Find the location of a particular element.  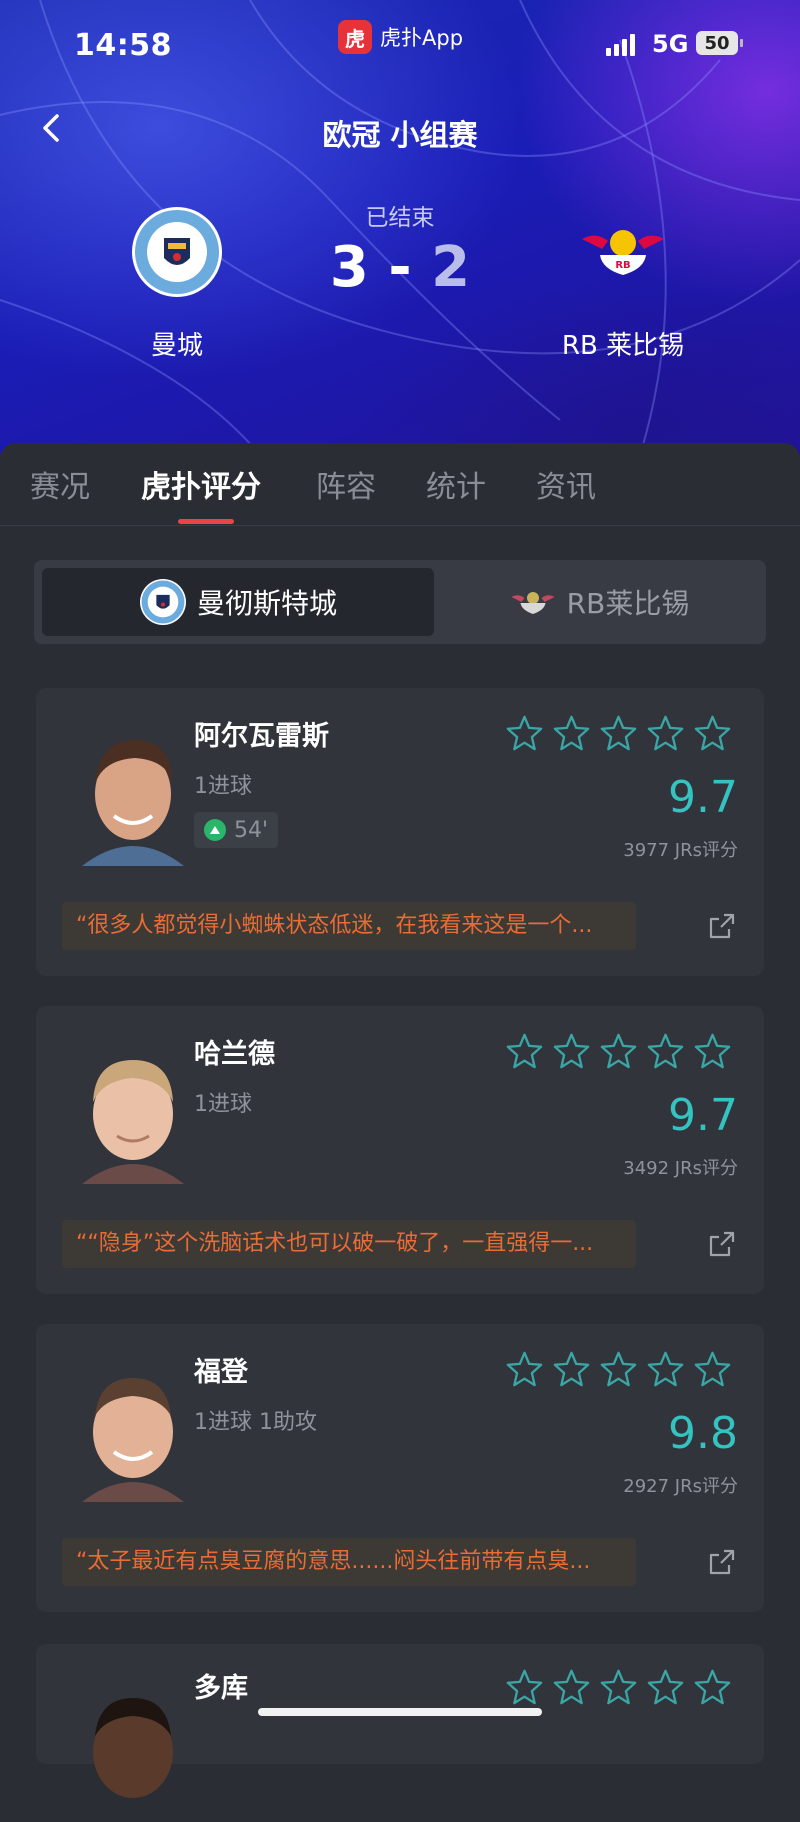

team-switch: 曼彻斯特城 RB莱比锡 is located at coordinates (400, 602).